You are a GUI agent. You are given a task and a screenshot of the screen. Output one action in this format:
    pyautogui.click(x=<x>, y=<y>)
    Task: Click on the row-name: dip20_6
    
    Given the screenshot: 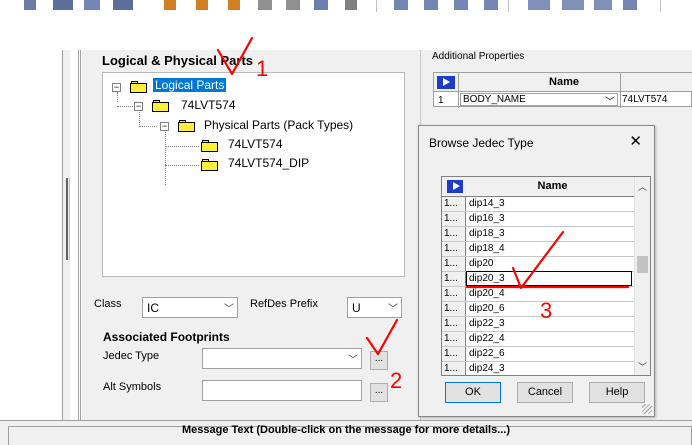 What is the action you would take?
    pyautogui.click(x=487, y=308)
    